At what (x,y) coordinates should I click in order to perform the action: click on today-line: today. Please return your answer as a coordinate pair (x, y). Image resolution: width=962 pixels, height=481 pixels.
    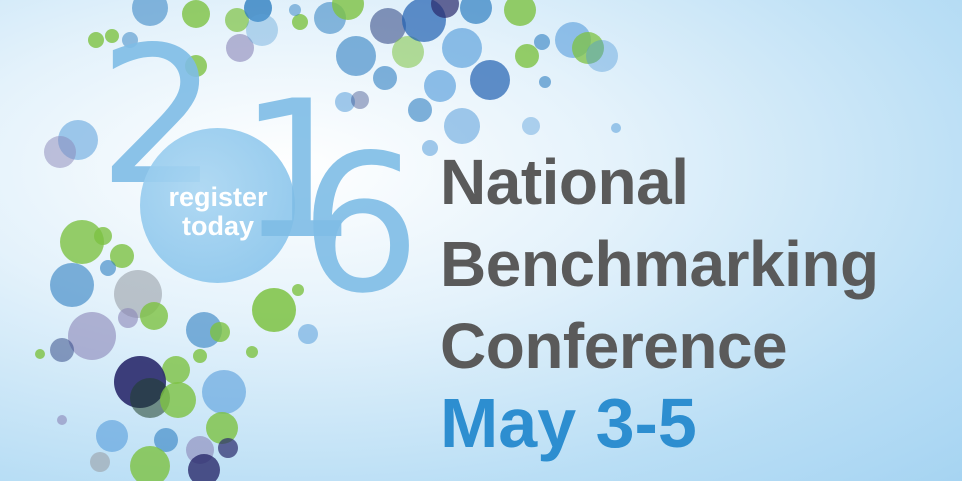
    Looking at the image, I should click on (217, 226).